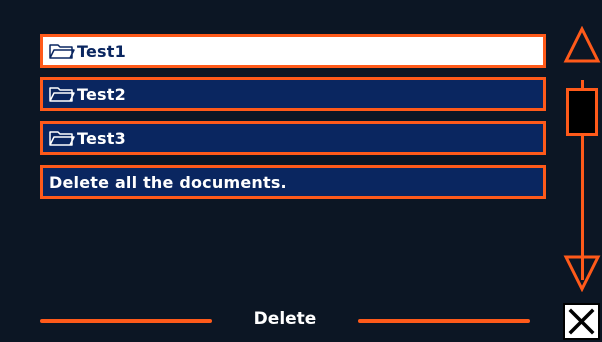  I want to click on list-item-label: Test1, so click(101, 51).